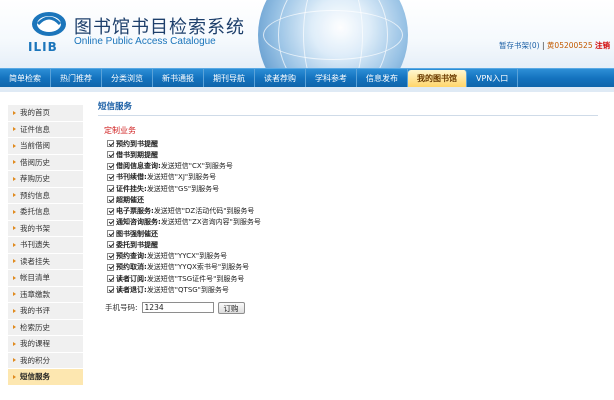 The width and height of the screenshot is (614, 400). I want to click on option-overdue-notice: 超期催还, so click(352, 199).